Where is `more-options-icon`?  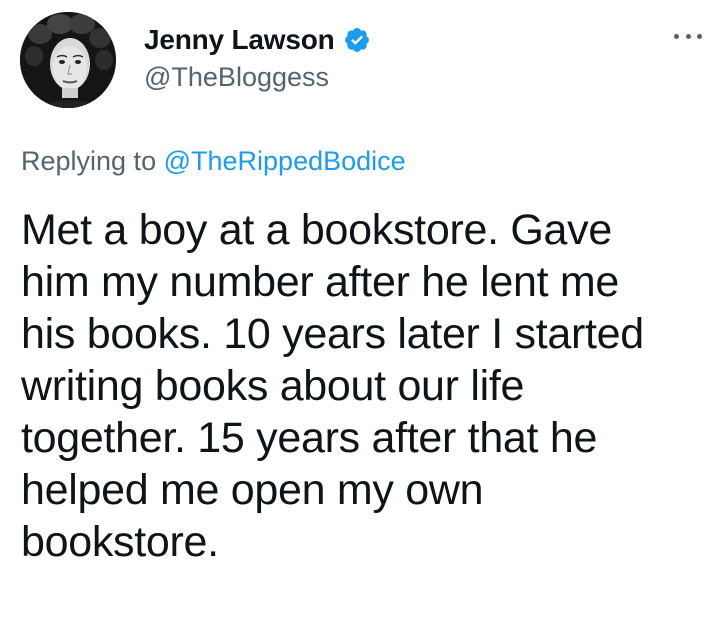 more-options-icon is located at coordinates (688, 36).